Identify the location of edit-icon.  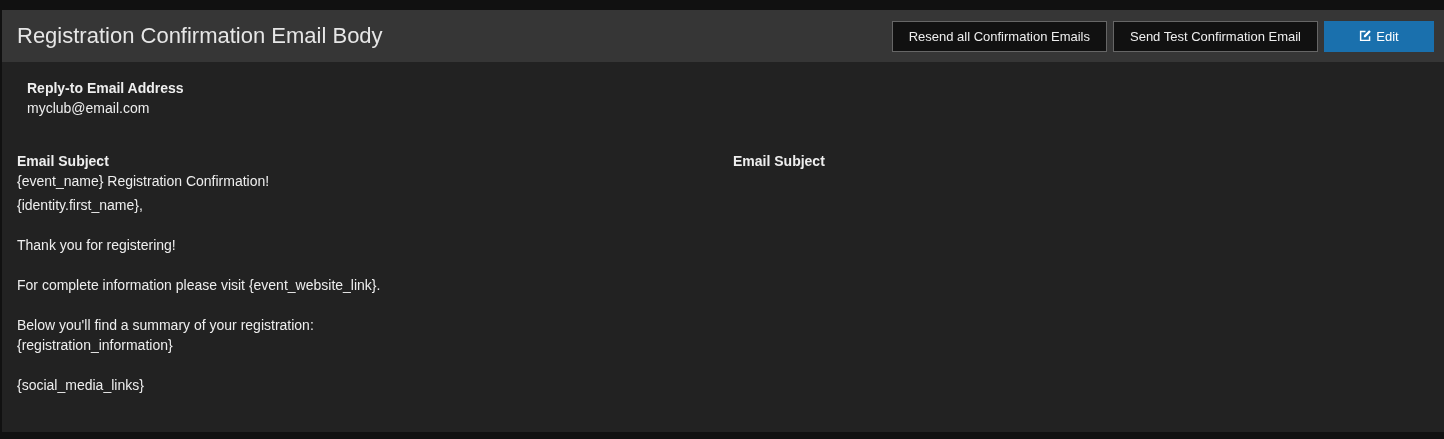
(1366, 35).